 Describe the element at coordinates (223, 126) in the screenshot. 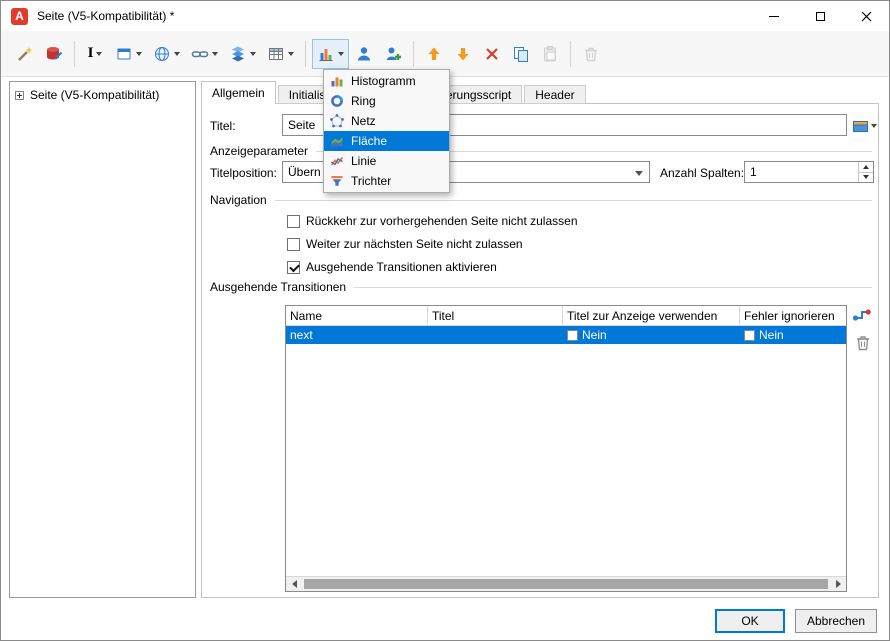

I see `titel-label: Titel:` at that location.